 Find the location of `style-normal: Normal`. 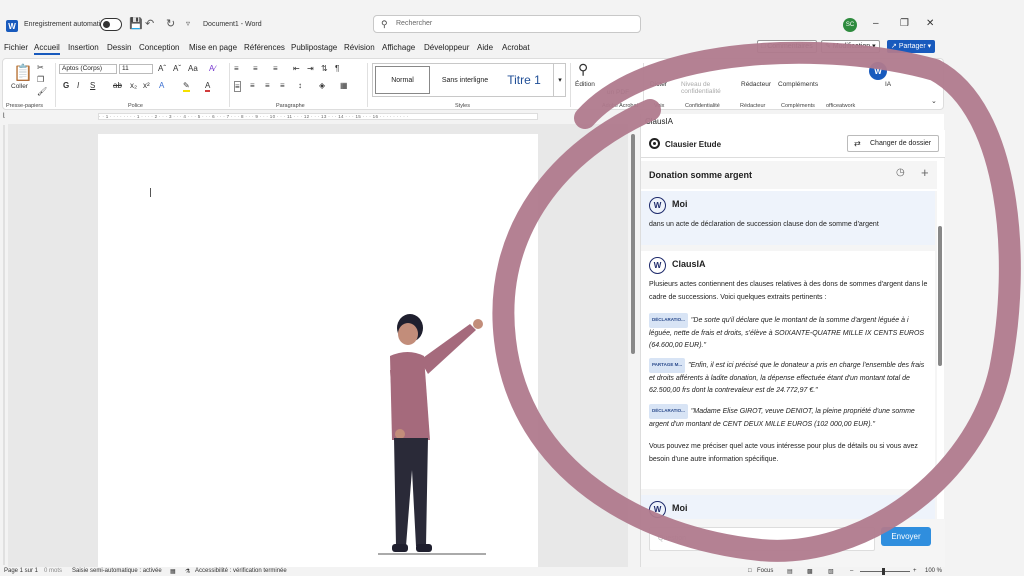

style-normal: Normal is located at coordinates (402, 80).